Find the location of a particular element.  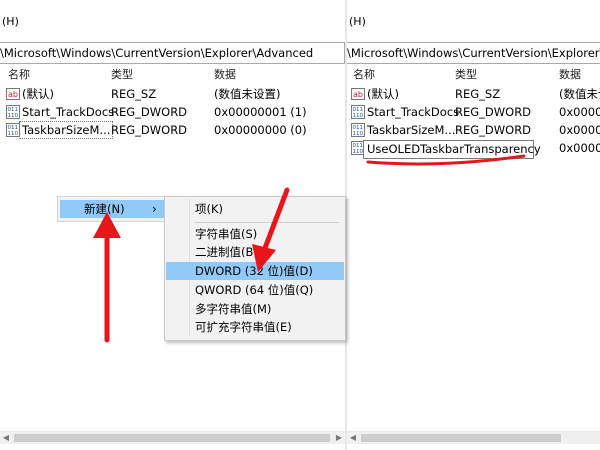

arrow-up-annotation is located at coordinates (107, 277).